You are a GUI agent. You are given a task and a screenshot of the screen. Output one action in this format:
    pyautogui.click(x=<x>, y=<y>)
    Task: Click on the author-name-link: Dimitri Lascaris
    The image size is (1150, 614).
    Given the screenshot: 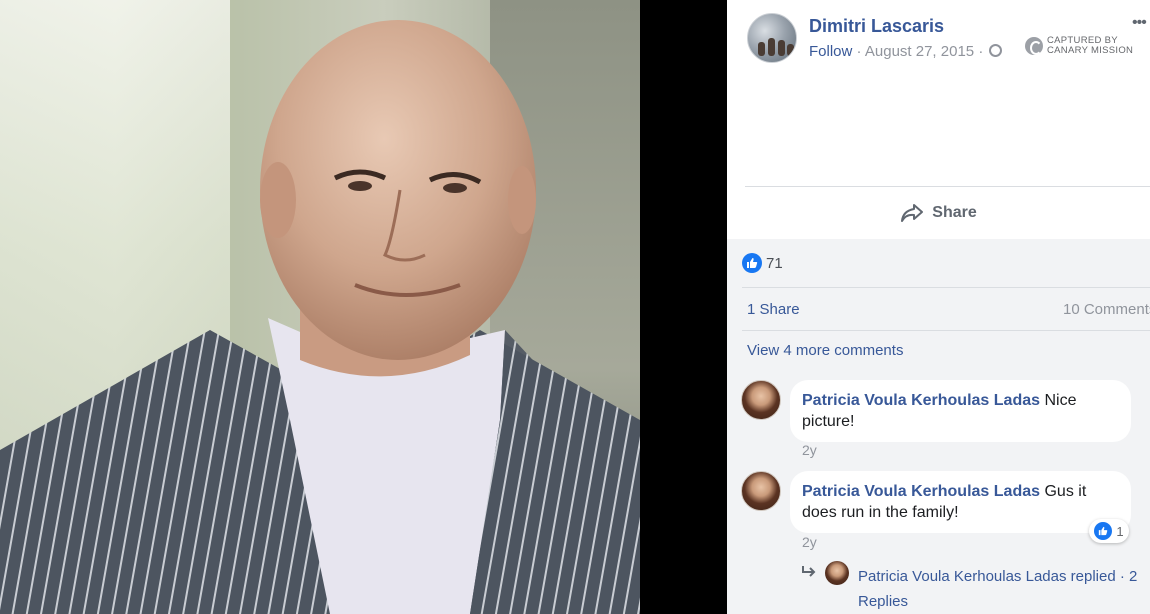 What is the action you would take?
    pyautogui.click(x=876, y=26)
    